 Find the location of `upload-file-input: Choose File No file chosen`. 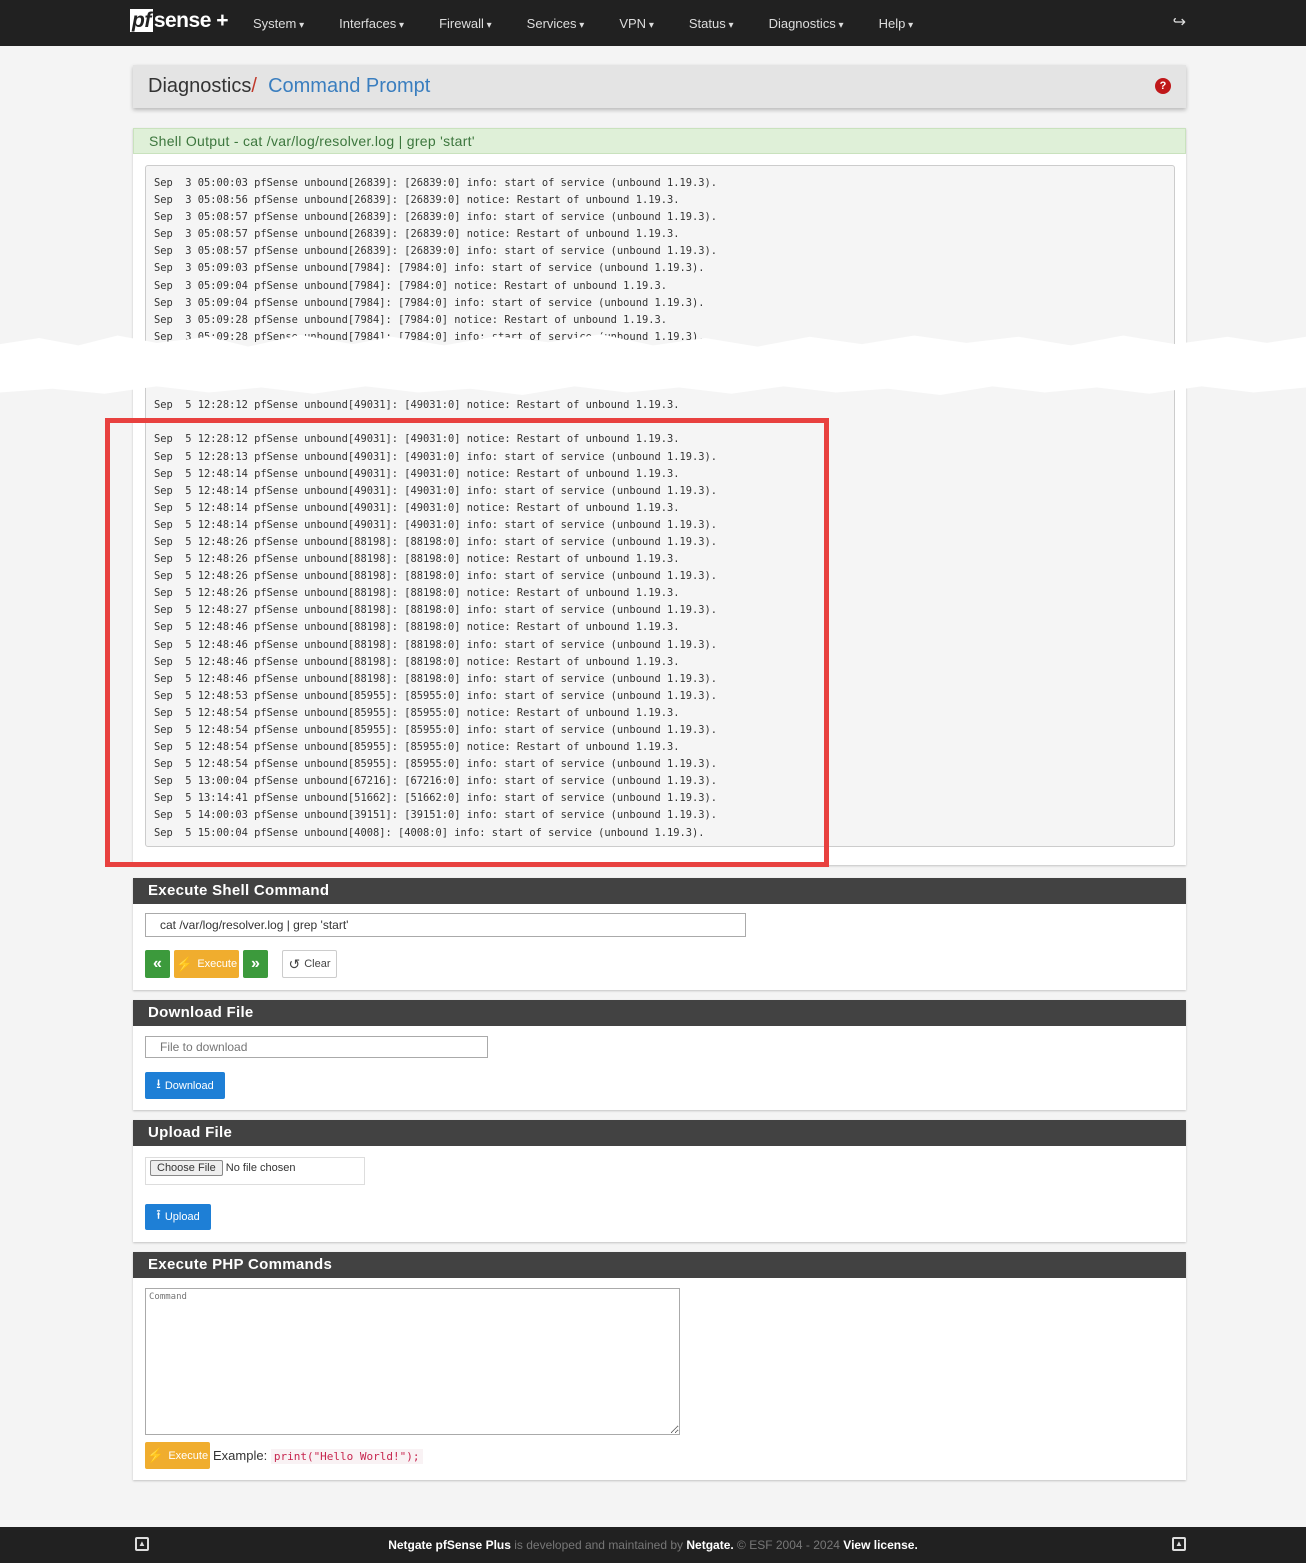

upload-file-input: Choose File No file chosen is located at coordinates (255, 1171).